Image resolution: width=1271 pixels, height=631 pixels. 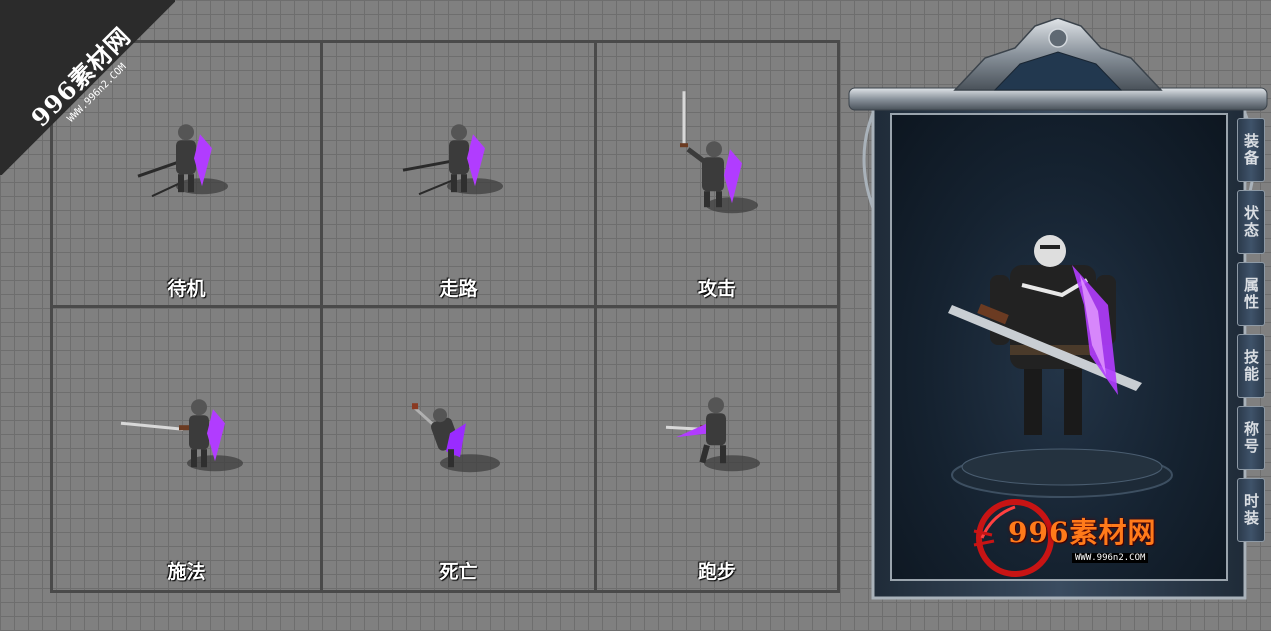 I want to click on cell-label-attack: 攻击, so click(x=716, y=289).